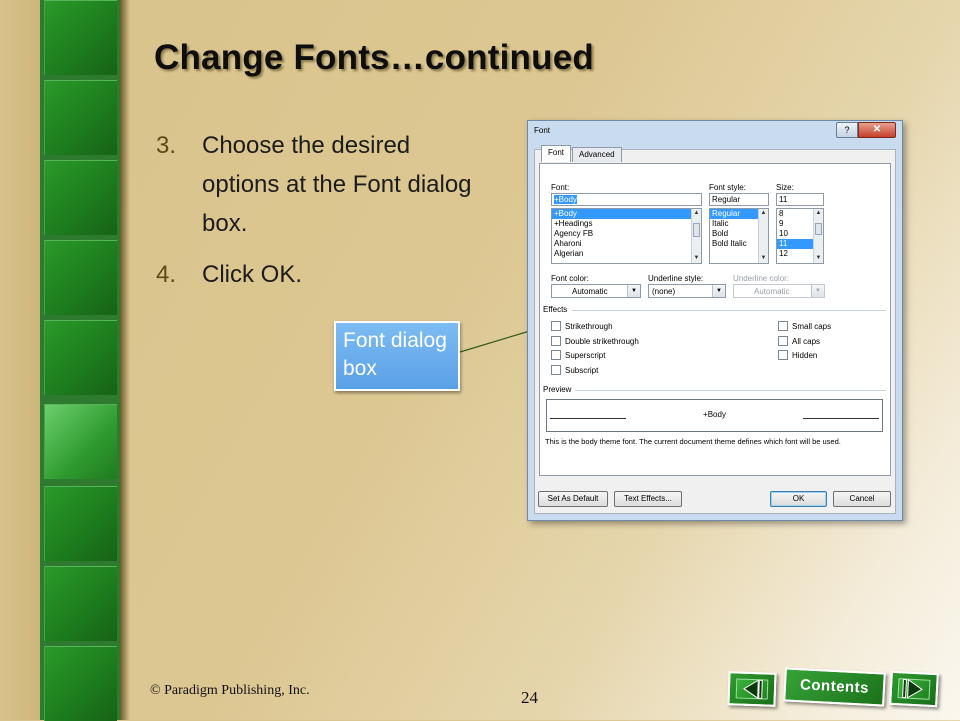 The image size is (960, 721). What do you see at coordinates (664, 291) in the screenshot?
I see `underline-style-value: (none)` at bounding box center [664, 291].